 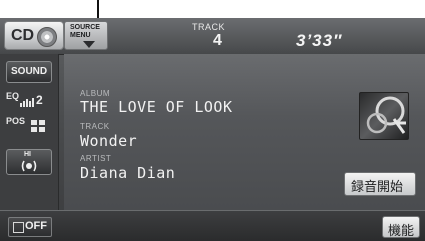 I want to click on artist-name: Diana Dian, so click(x=128, y=173).